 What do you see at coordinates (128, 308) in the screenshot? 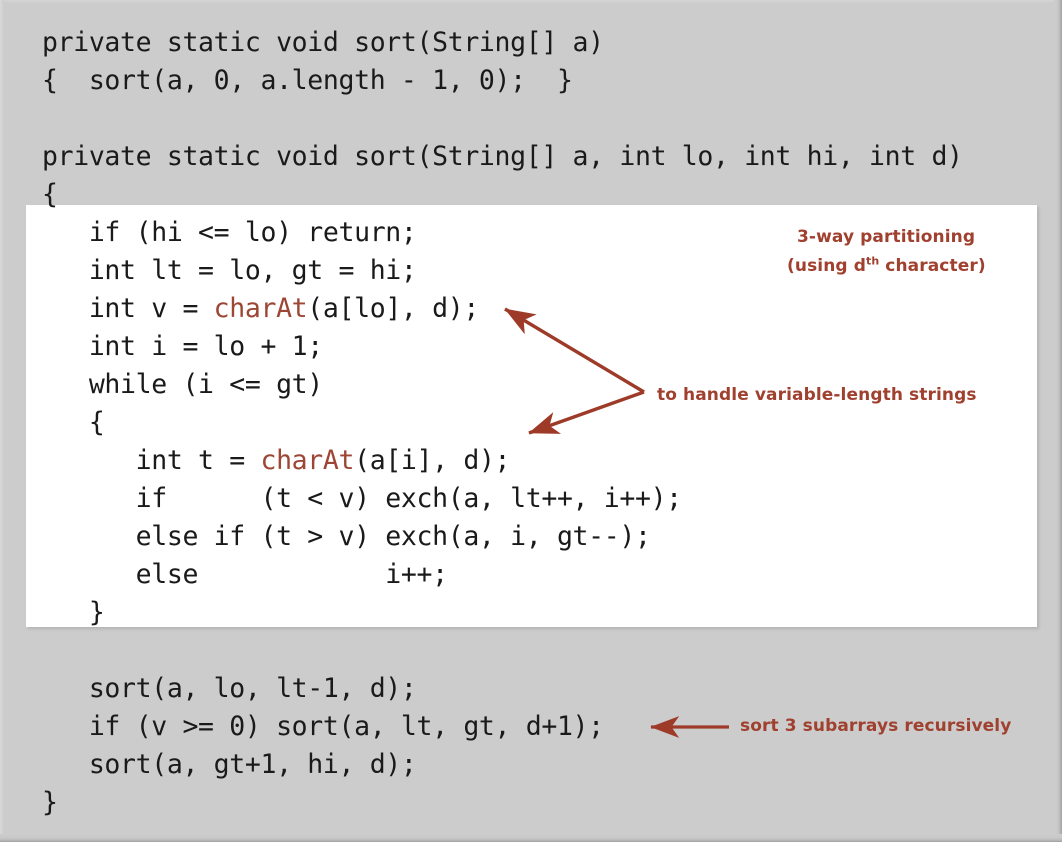
I see `code-fragment: int v =` at bounding box center [128, 308].